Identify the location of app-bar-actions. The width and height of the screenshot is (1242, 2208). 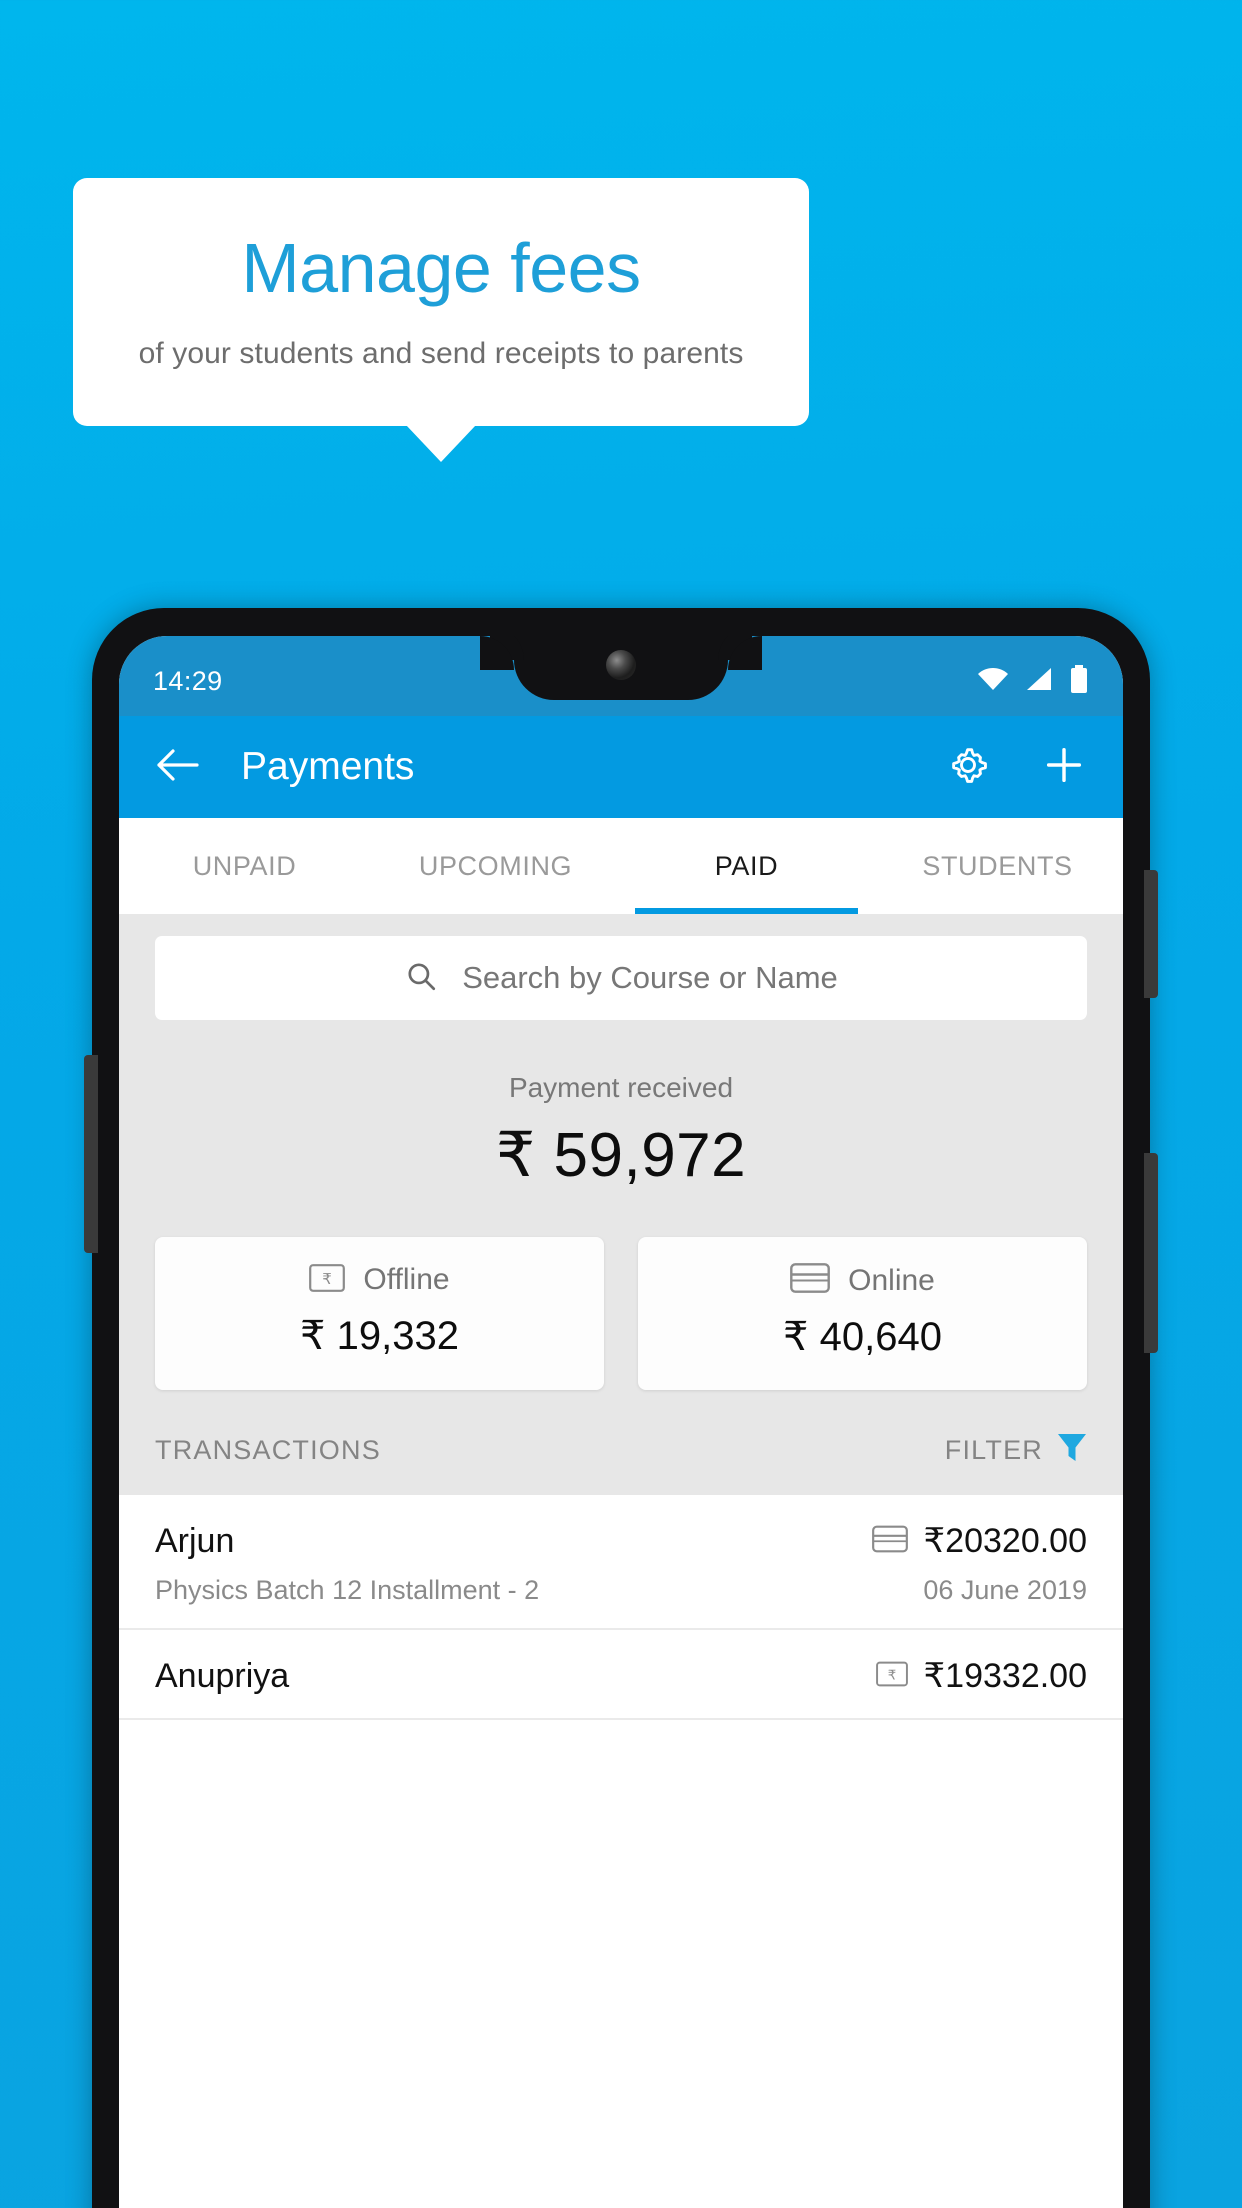
(1016, 767).